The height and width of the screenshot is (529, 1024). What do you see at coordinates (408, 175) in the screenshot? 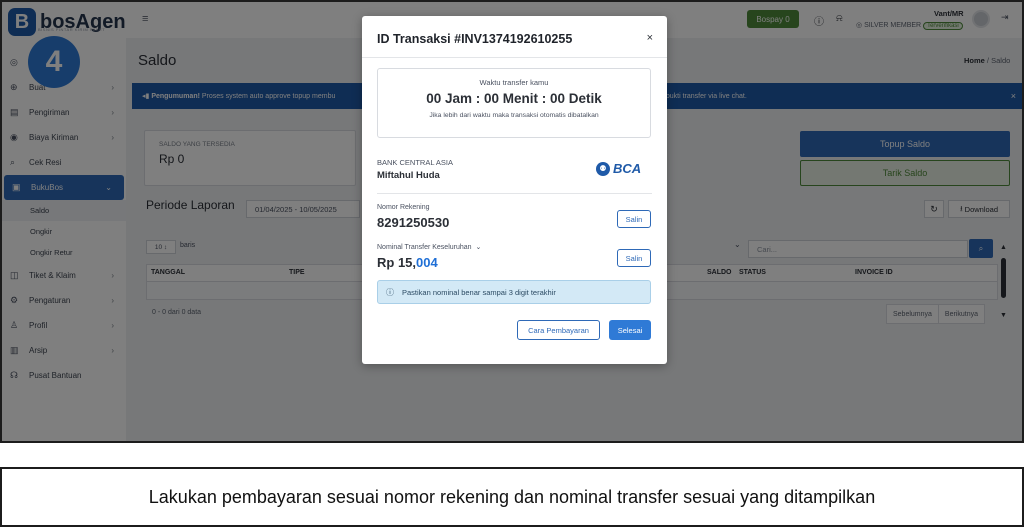
I see `account-holder: Miftahul Huda` at bounding box center [408, 175].